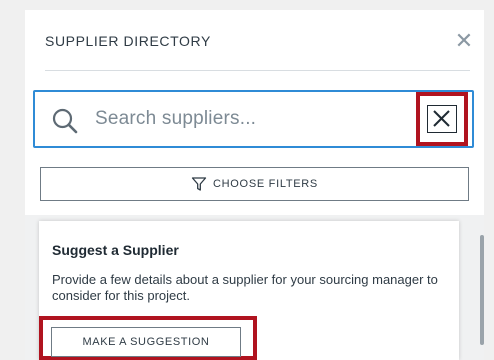 This screenshot has width=494, height=360. I want to click on search-icon, so click(65, 121).